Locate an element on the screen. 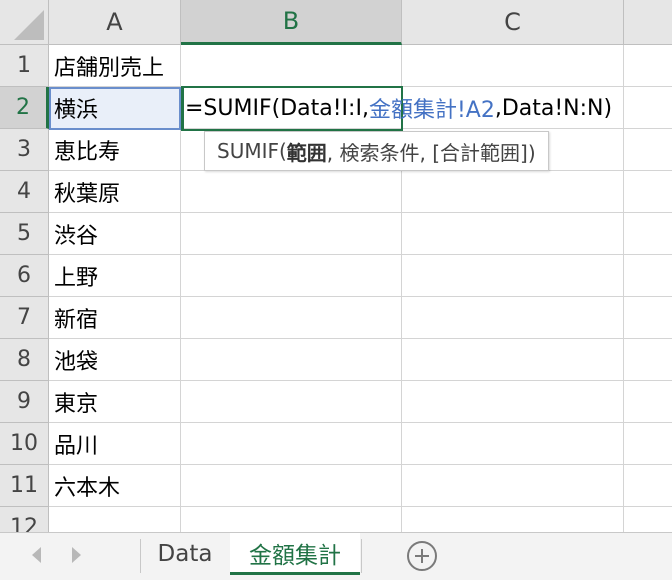 Image resolution: width=672 pixels, height=580 pixels. cell-a5: 渋谷 is located at coordinates (76, 234).